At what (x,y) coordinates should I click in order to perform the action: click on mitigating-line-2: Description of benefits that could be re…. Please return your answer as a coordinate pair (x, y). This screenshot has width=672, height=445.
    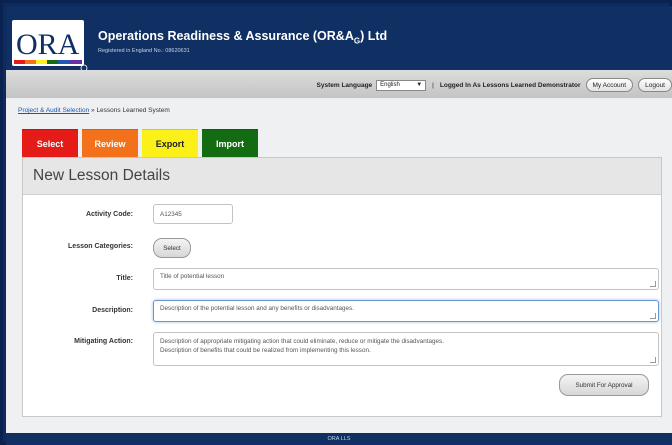
    Looking at the image, I should click on (265, 350).